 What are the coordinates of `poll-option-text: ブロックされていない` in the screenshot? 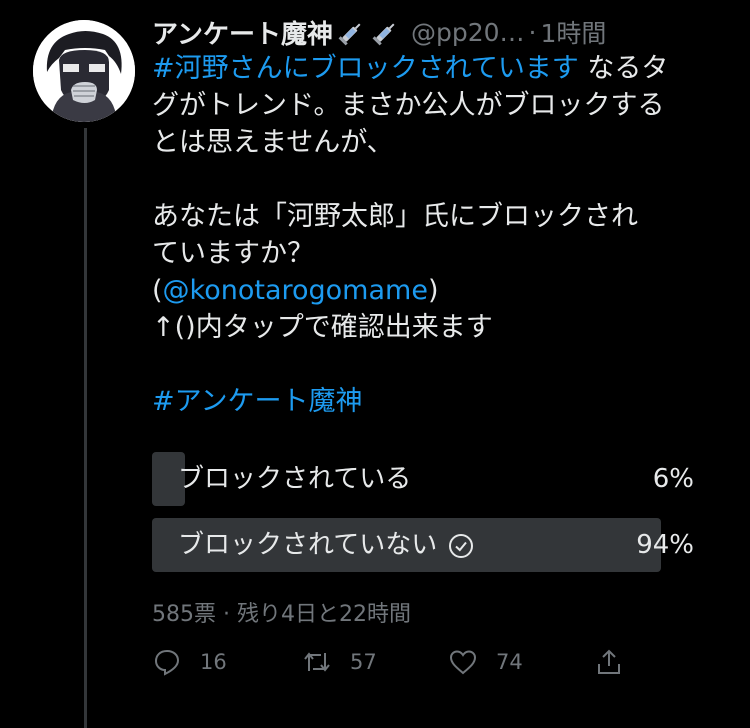 It's located at (308, 545).